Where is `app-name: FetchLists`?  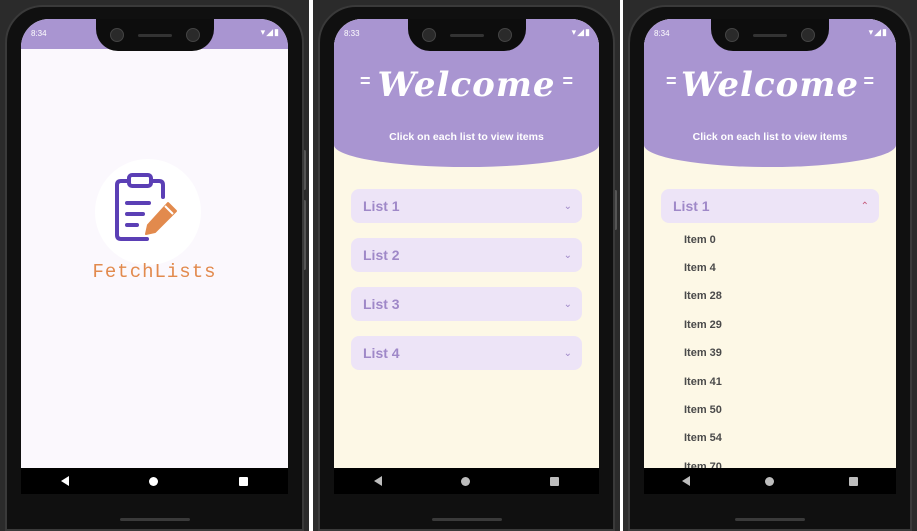
app-name: FetchLists is located at coordinates (154, 272).